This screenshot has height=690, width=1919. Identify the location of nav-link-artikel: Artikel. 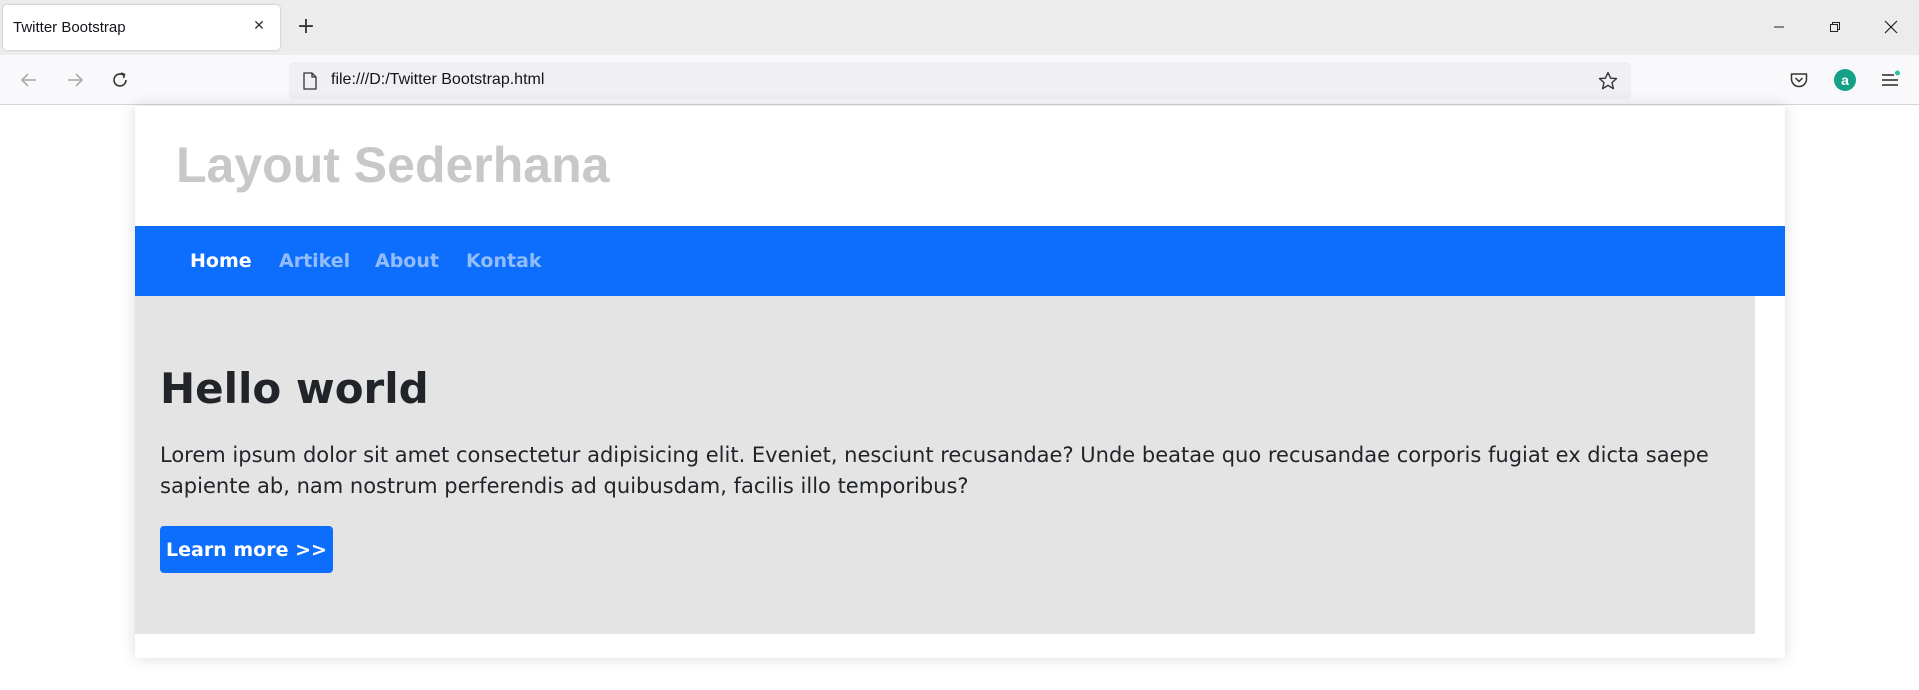
(314, 261).